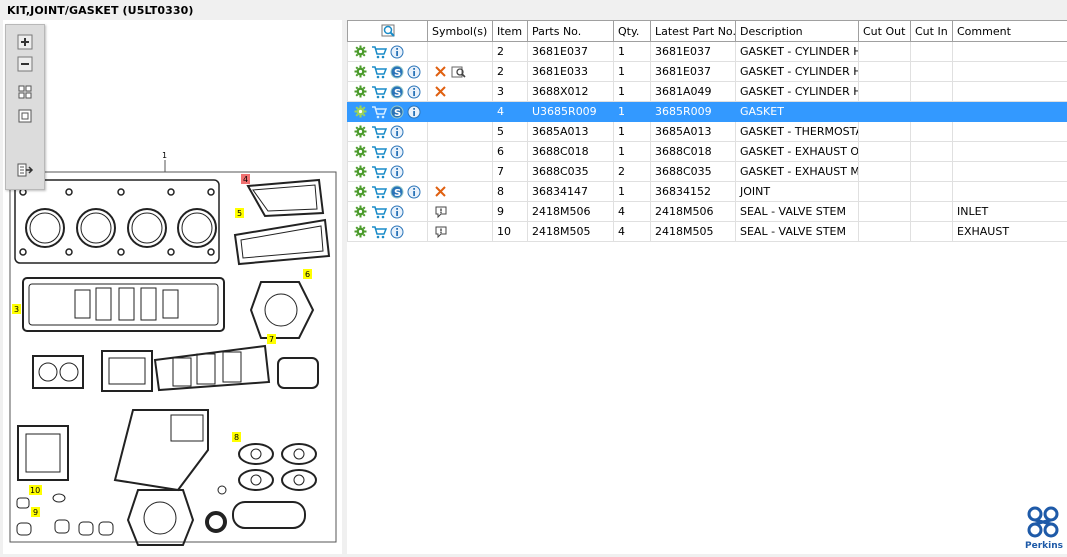 The width and height of the screenshot is (1067, 557). I want to click on fit-icon, so click(25, 92).